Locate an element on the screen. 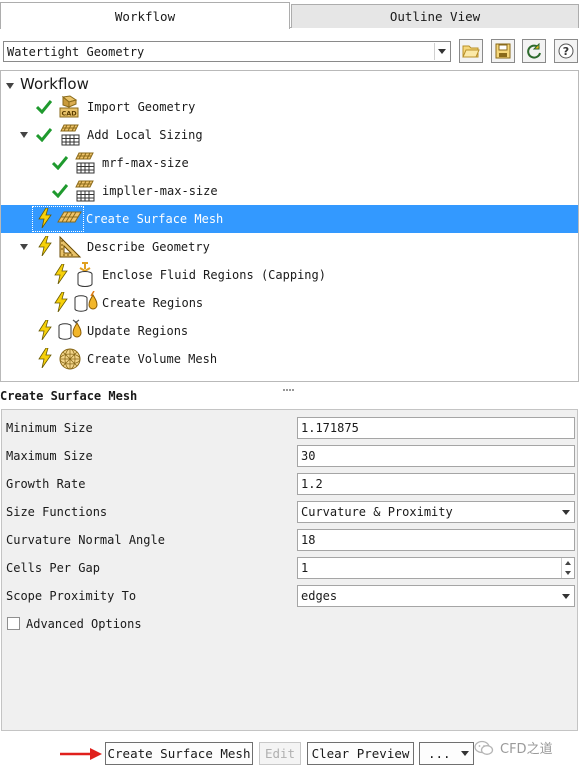 Image resolution: width=579 pixels, height=773 pixels. button-label: Clear Preview is located at coordinates (360, 753).